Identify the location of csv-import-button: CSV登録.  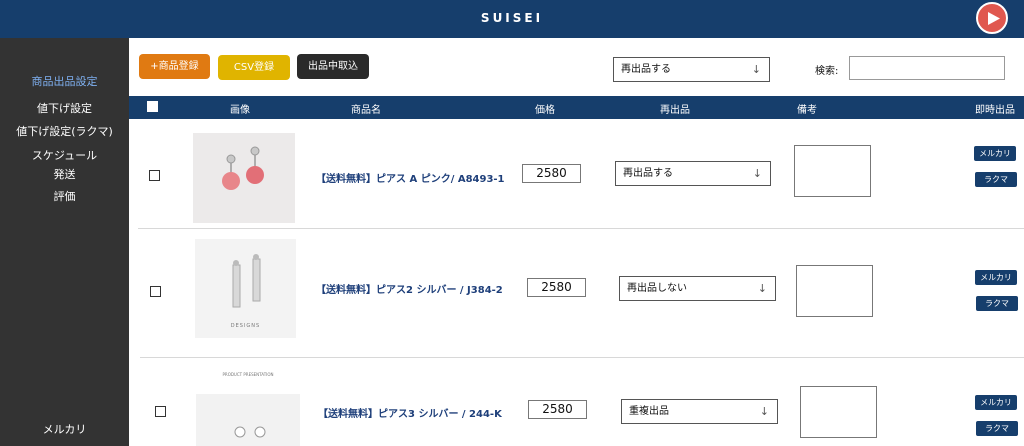
(254, 67).